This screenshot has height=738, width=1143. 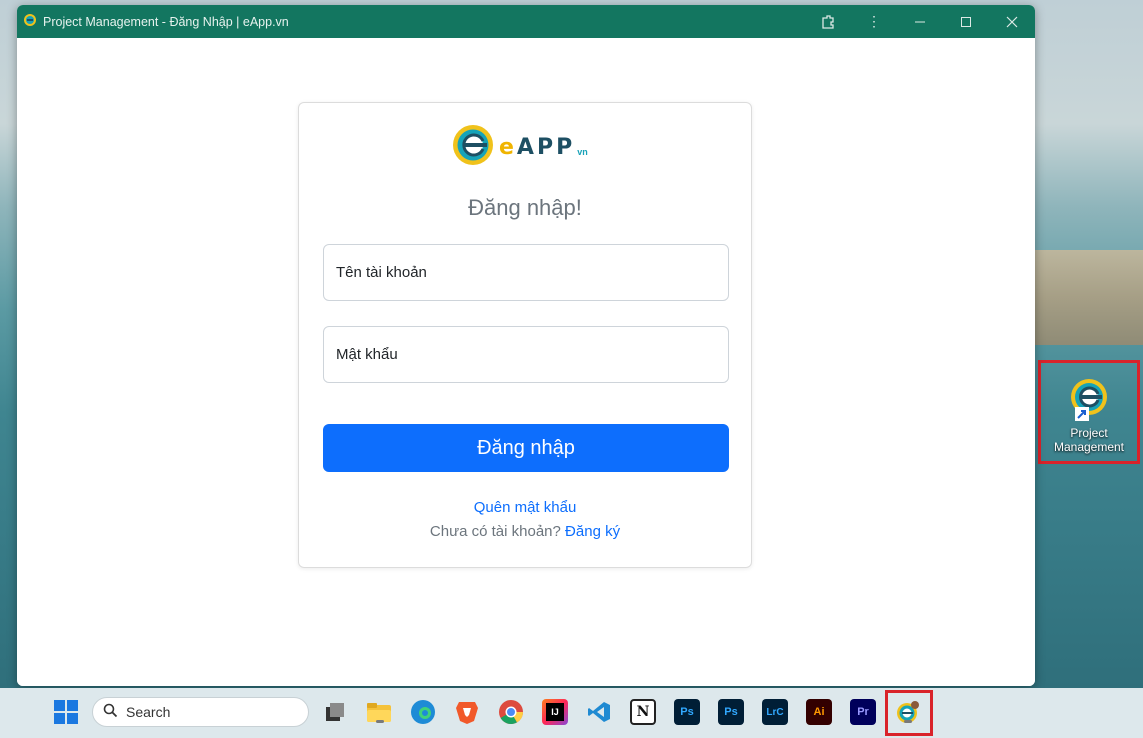 What do you see at coordinates (526, 272) in the screenshot?
I see `username-input` at bounding box center [526, 272].